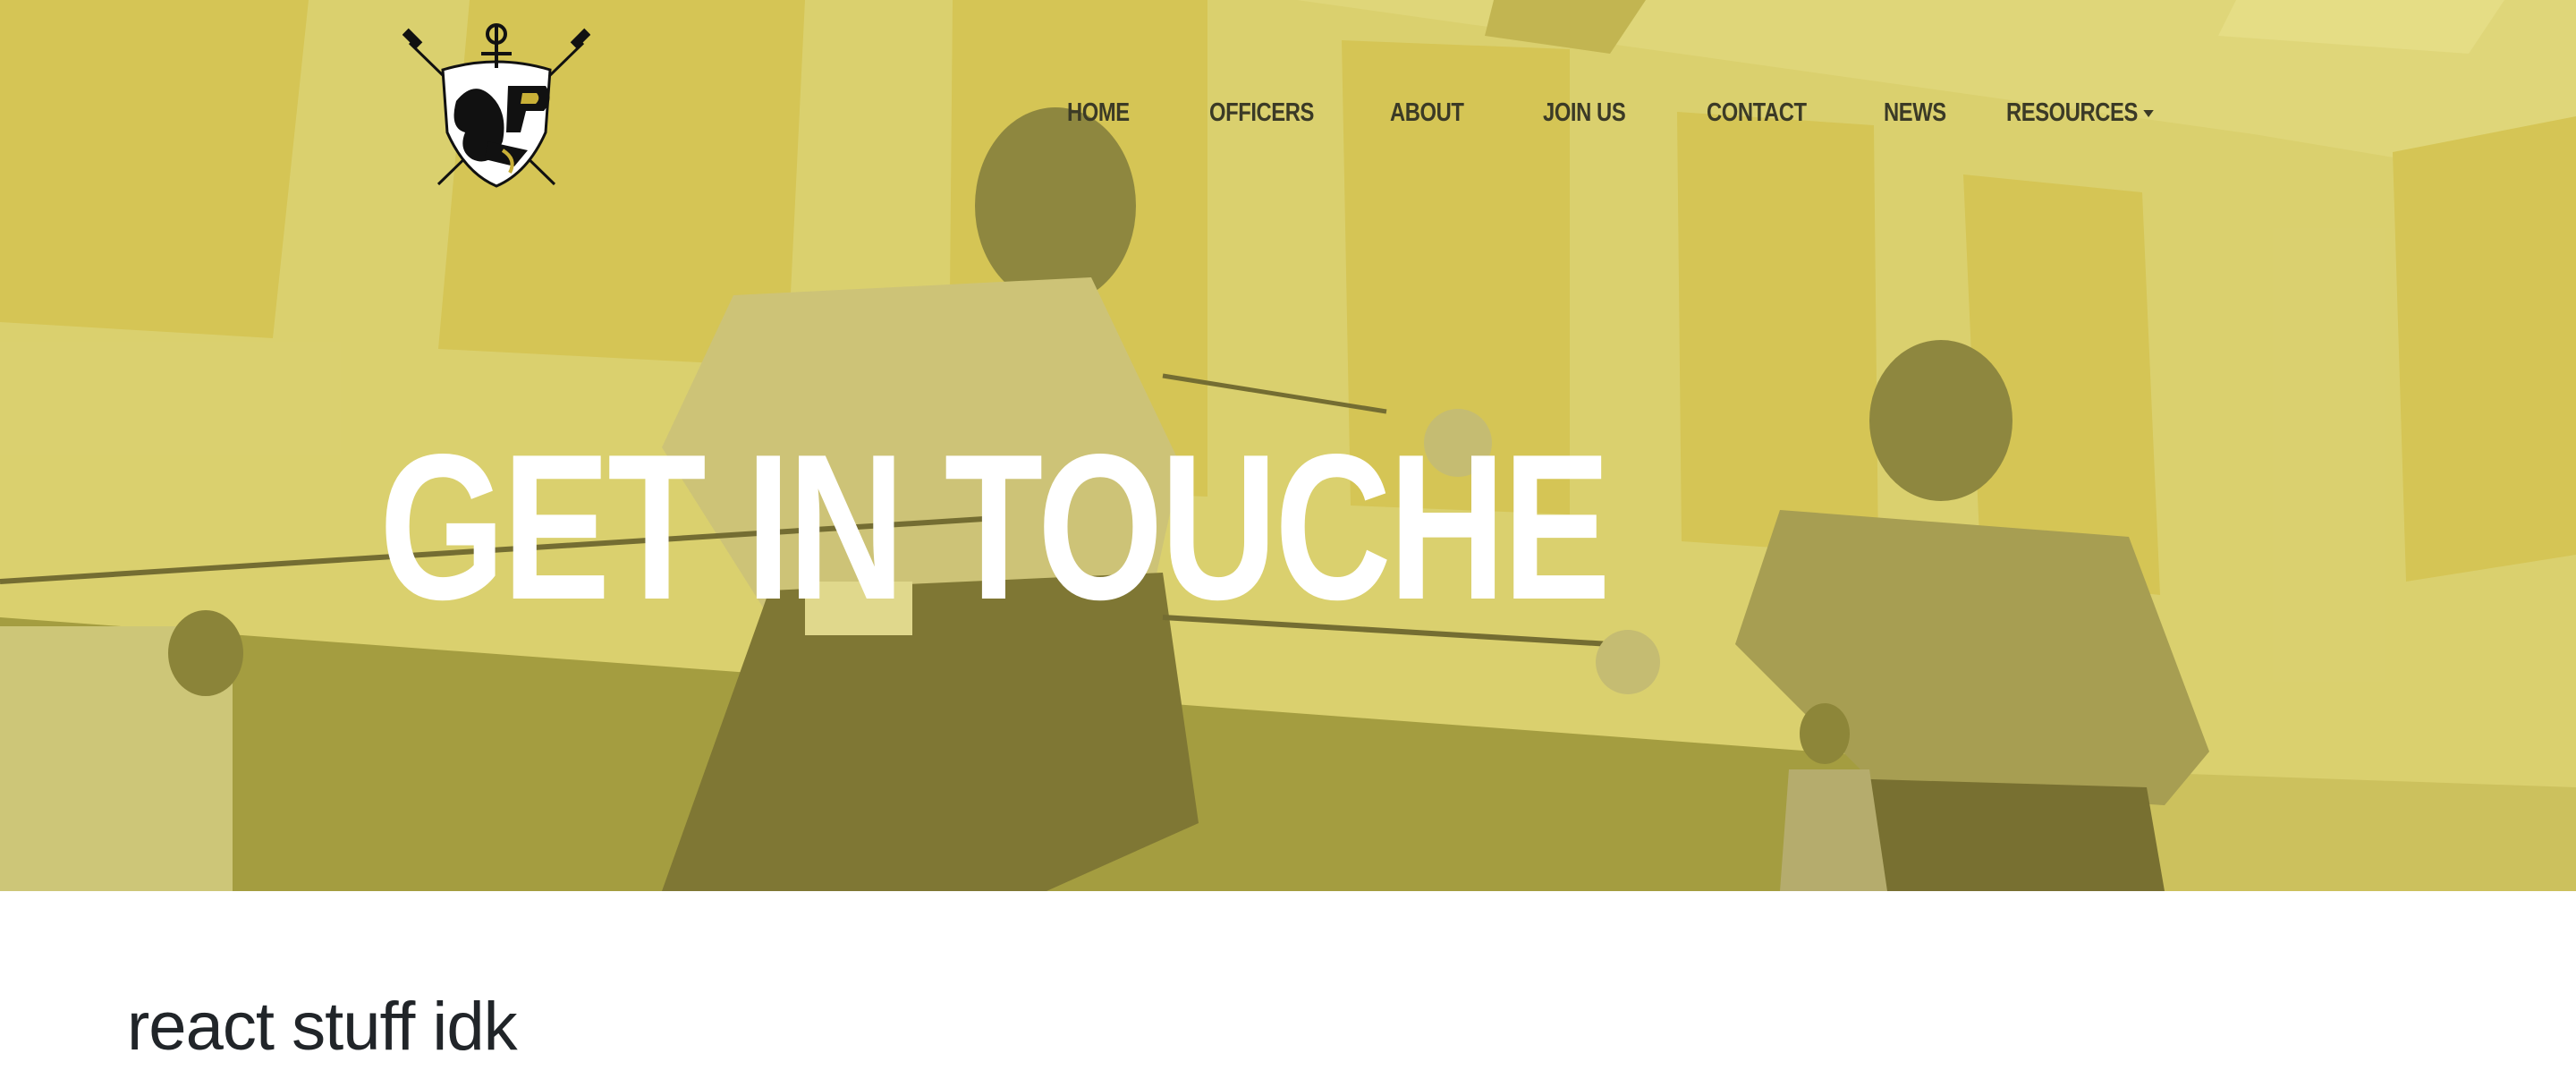 This screenshot has width=2576, height=1079. I want to click on nav-officers-link: OFFICERS, so click(1261, 113).